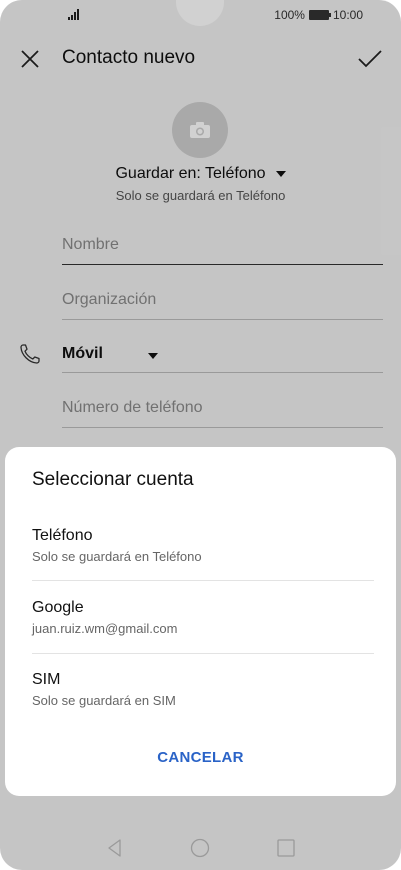 Image resolution: width=401 pixels, height=870 pixels. I want to click on account-option-sim: SIM Solo se guardará en SIM, so click(203, 706).